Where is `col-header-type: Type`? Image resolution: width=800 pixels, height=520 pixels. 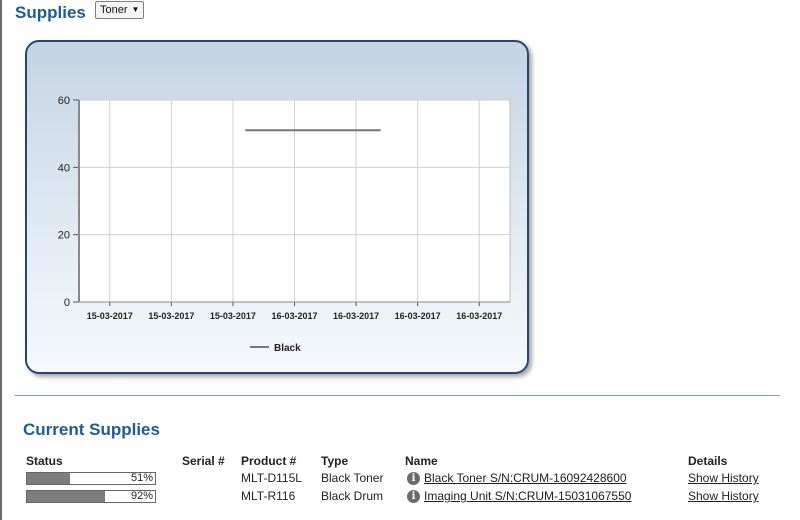 col-header-type: Type is located at coordinates (335, 461).